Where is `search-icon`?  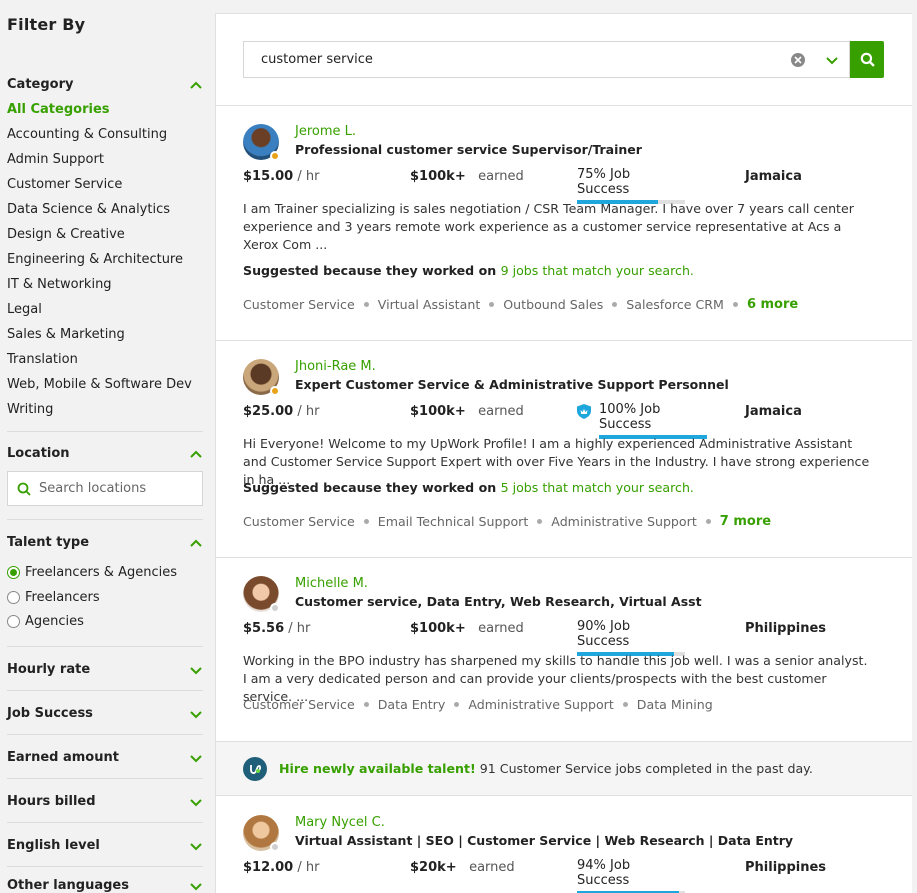 search-icon is located at coordinates (867, 59).